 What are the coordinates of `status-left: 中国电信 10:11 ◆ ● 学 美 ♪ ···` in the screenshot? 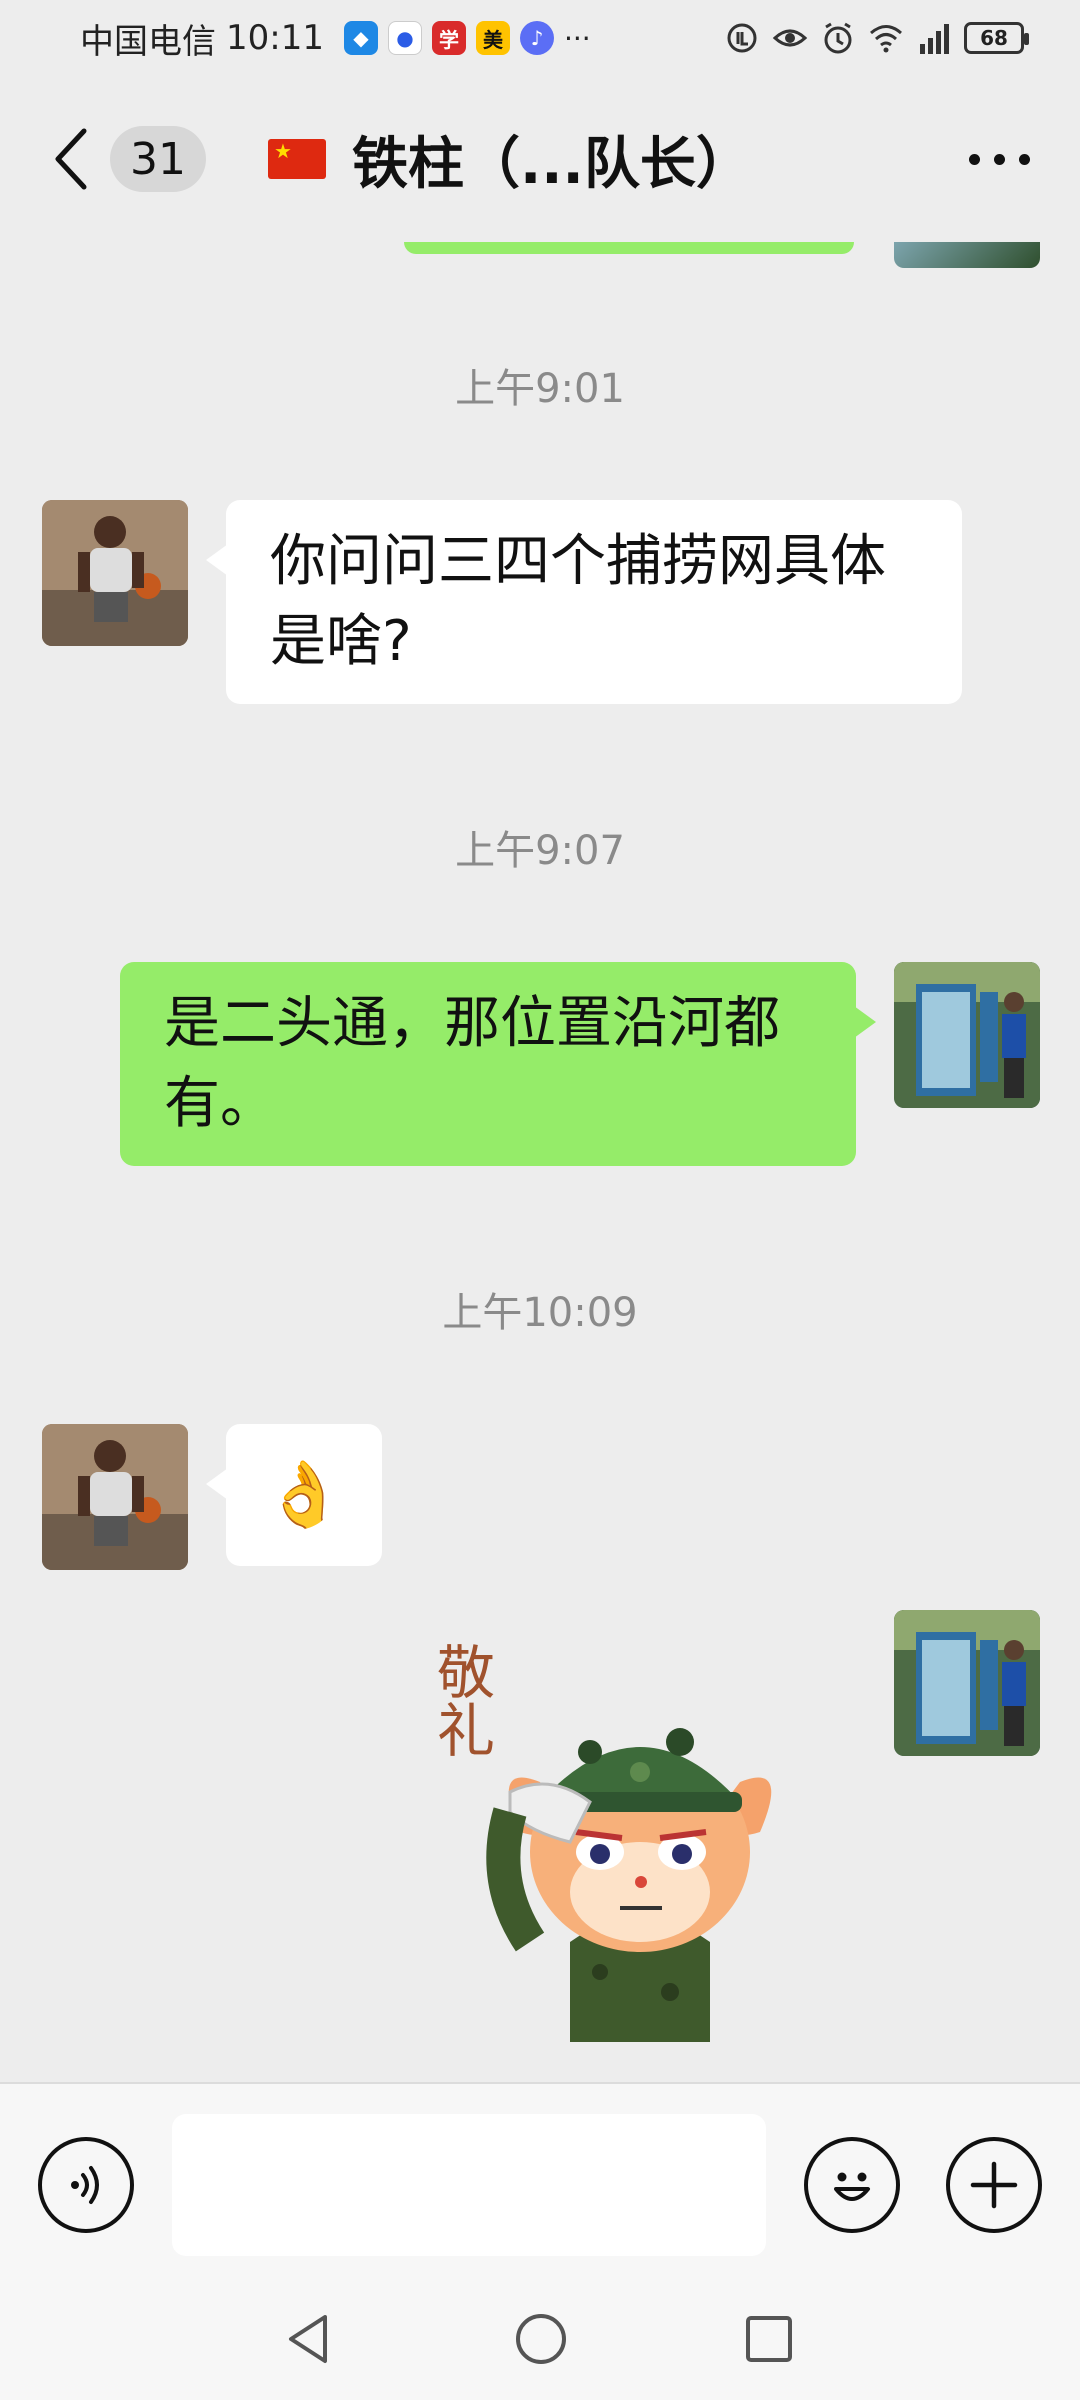 It's located at (335, 38).